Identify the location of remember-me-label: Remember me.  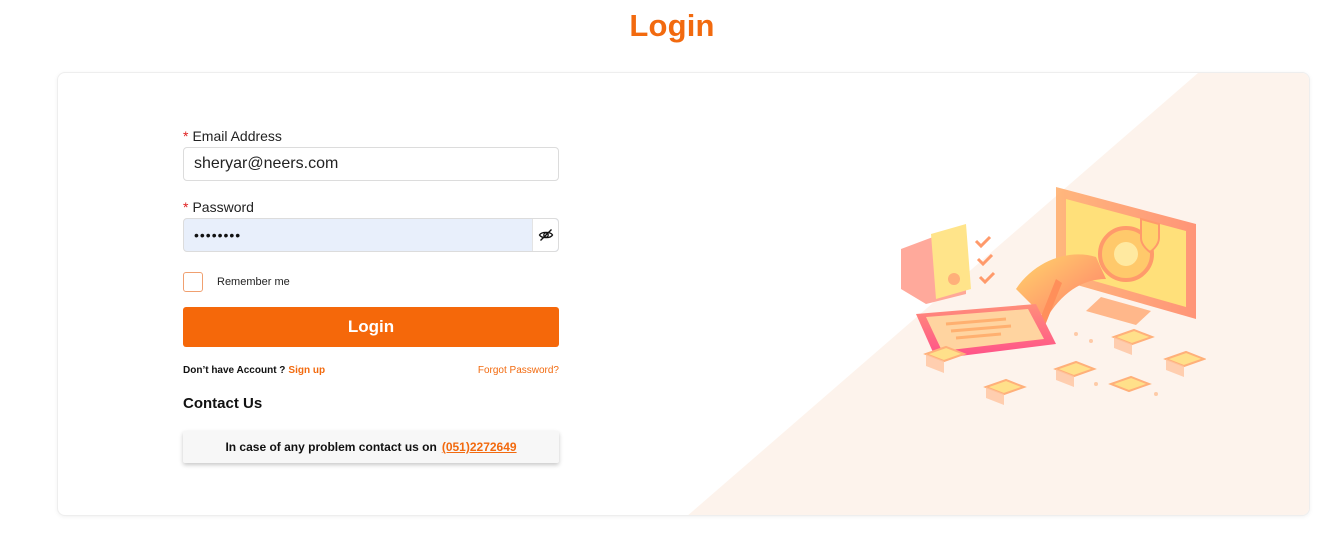
(253, 282).